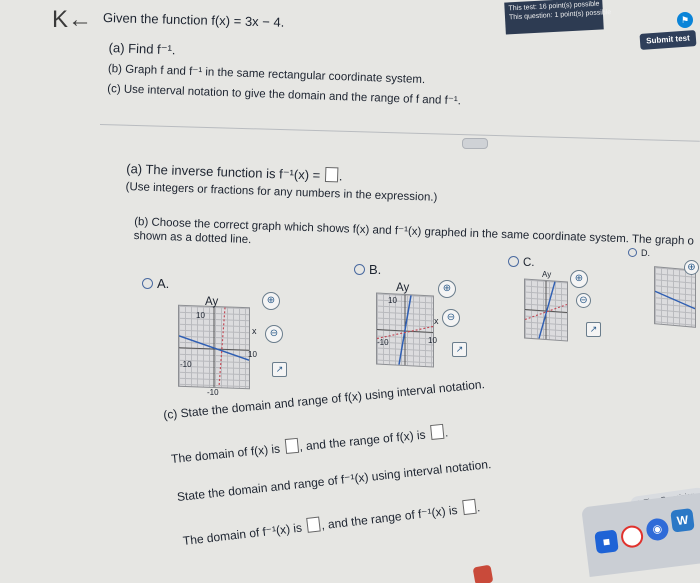 The width and height of the screenshot is (700, 583). Describe the element at coordinates (313, 524) in the screenshot. I see `inv-domain-input` at that location.